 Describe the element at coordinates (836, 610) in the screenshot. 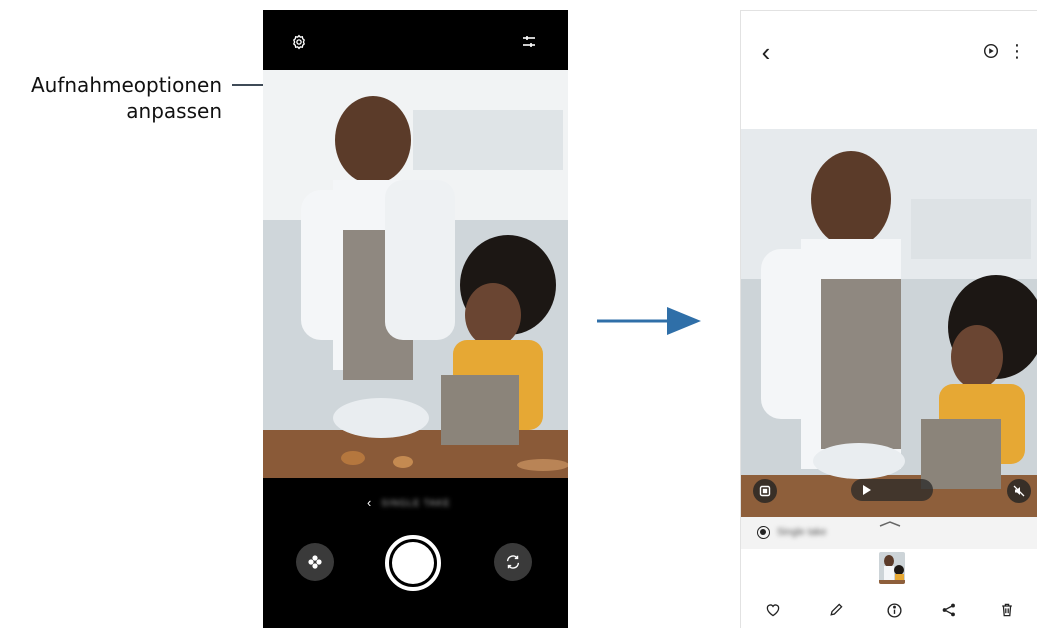

I see `edit-icon` at that location.